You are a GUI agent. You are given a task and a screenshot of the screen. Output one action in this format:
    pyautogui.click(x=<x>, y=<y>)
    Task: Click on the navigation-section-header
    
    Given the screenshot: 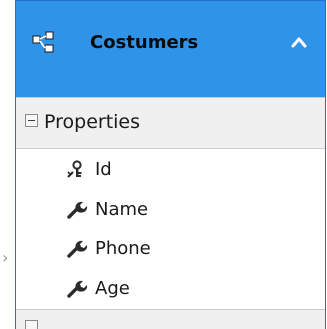 What is the action you would take?
    pyautogui.click(x=170, y=319)
    